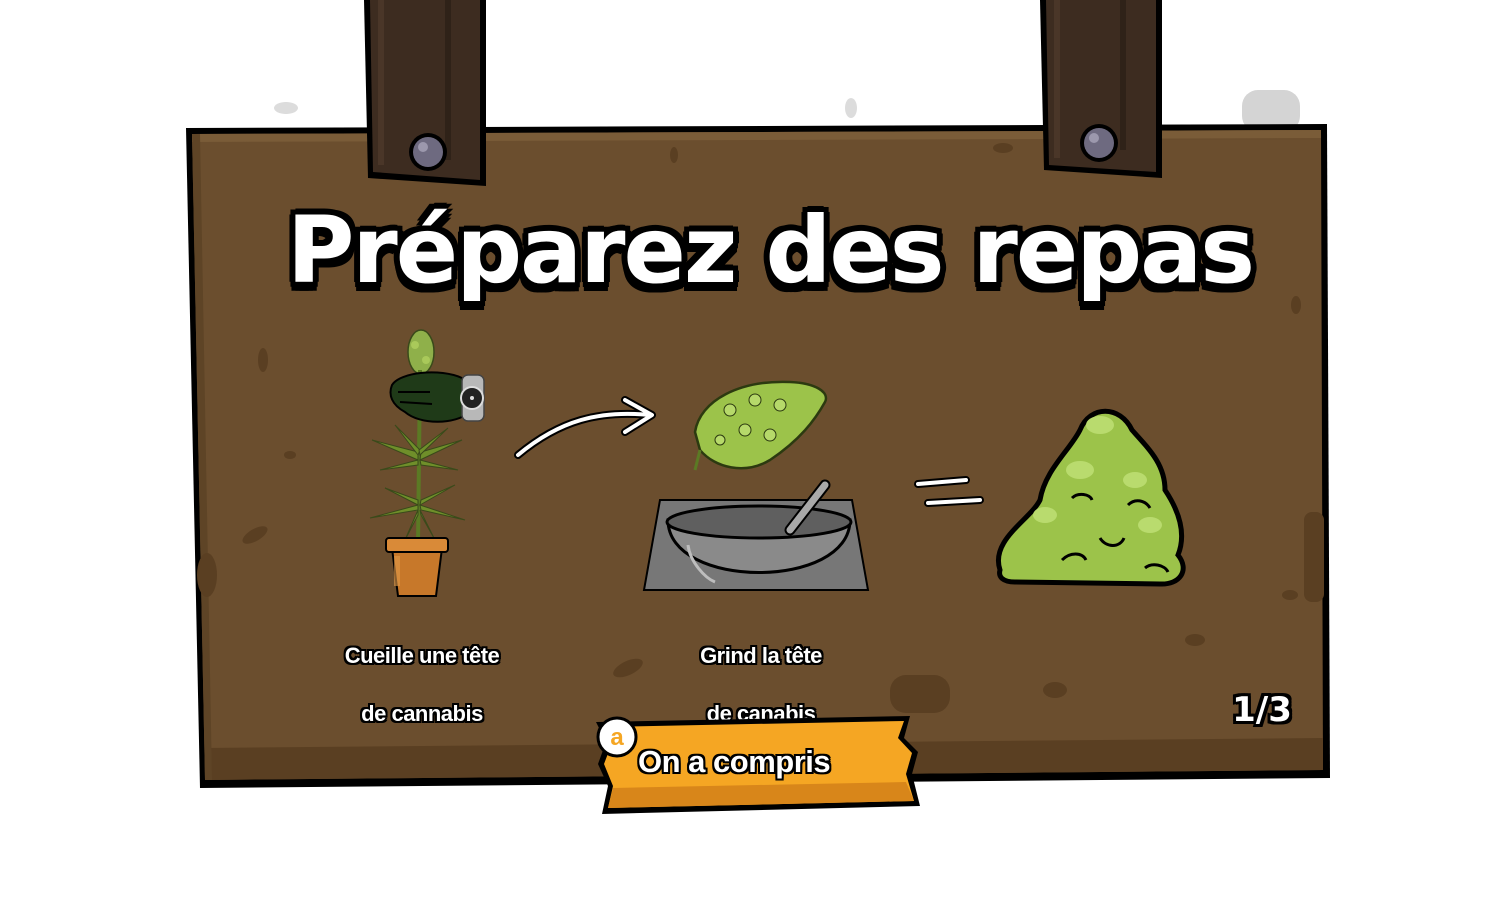 This screenshot has width=1512, height=900. What do you see at coordinates (761, 655) in the screenshot?
I see `step-caption-line: Grind la tête` at bounding box center [761, 655].